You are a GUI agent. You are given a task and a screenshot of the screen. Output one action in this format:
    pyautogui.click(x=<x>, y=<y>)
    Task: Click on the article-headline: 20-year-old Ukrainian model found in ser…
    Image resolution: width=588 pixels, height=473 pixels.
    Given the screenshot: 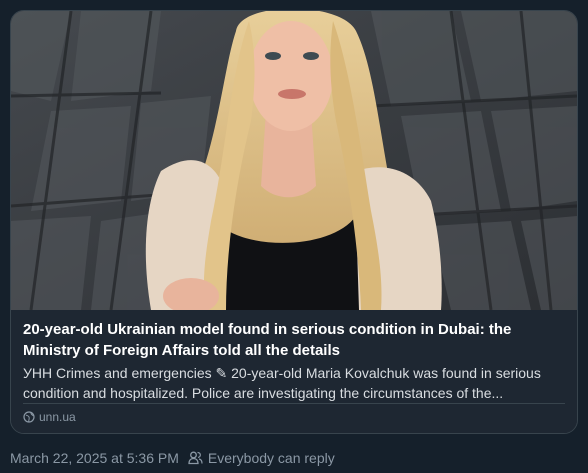 What is the action you would take?
    pyautogui.click(x=293, y=340)
    